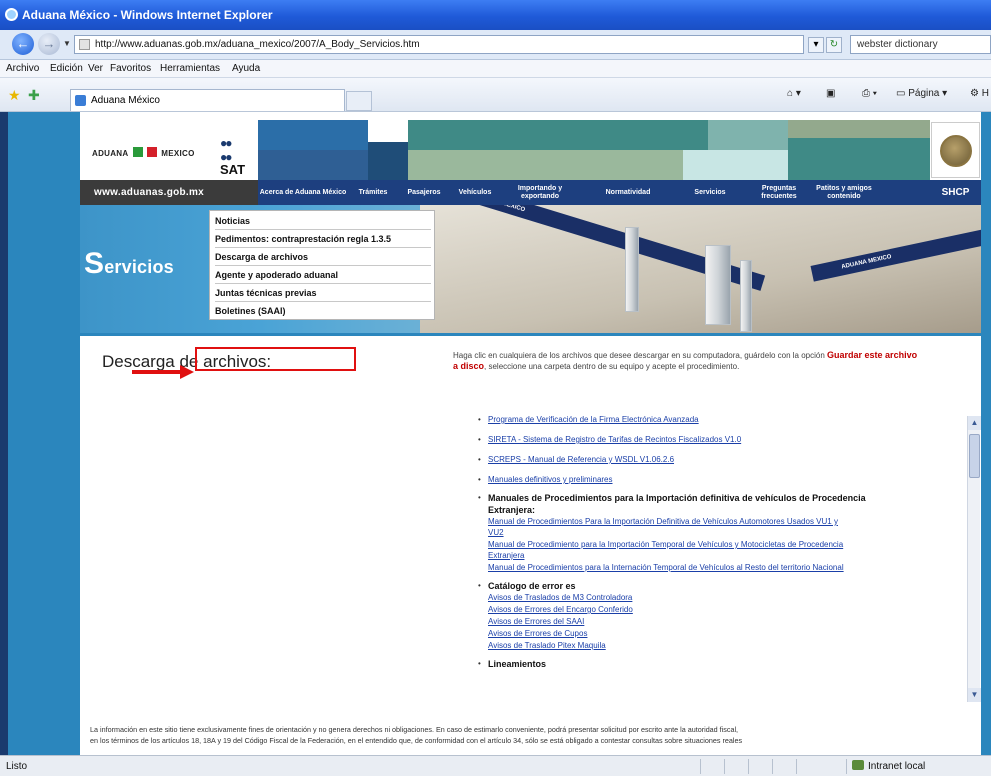  I want to click on print-icon: ⎙ ▾, so click(869, 93).